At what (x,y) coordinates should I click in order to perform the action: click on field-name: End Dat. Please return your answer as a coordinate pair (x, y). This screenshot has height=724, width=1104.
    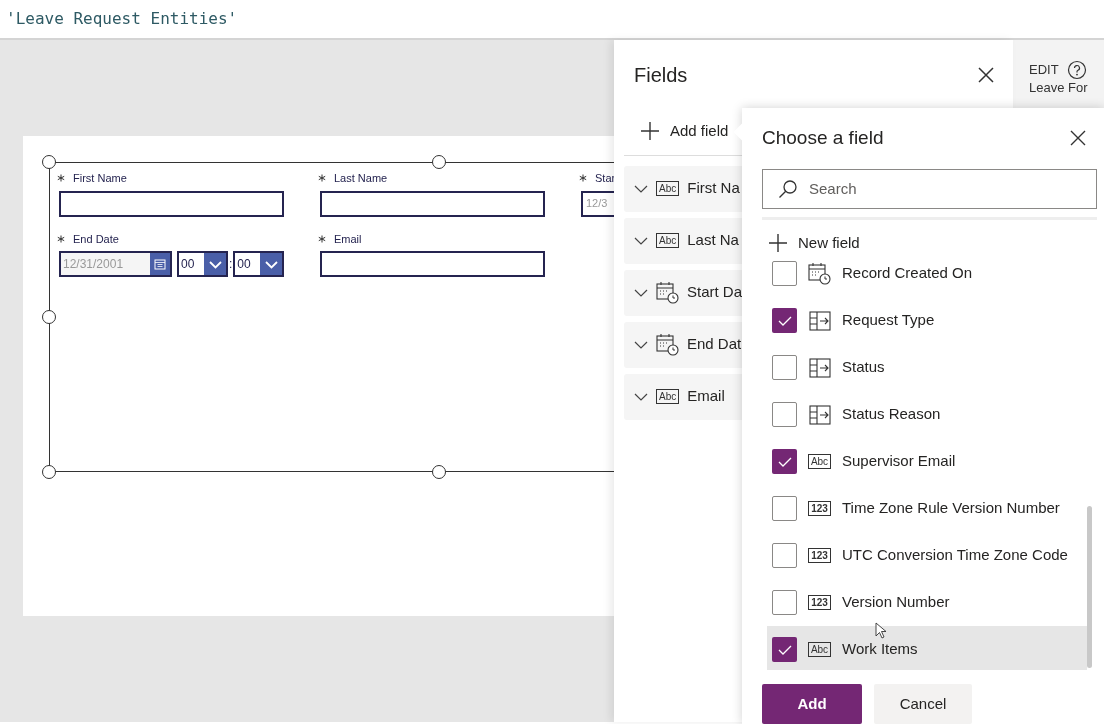
    Looking at the image, I should click on (714, 344).